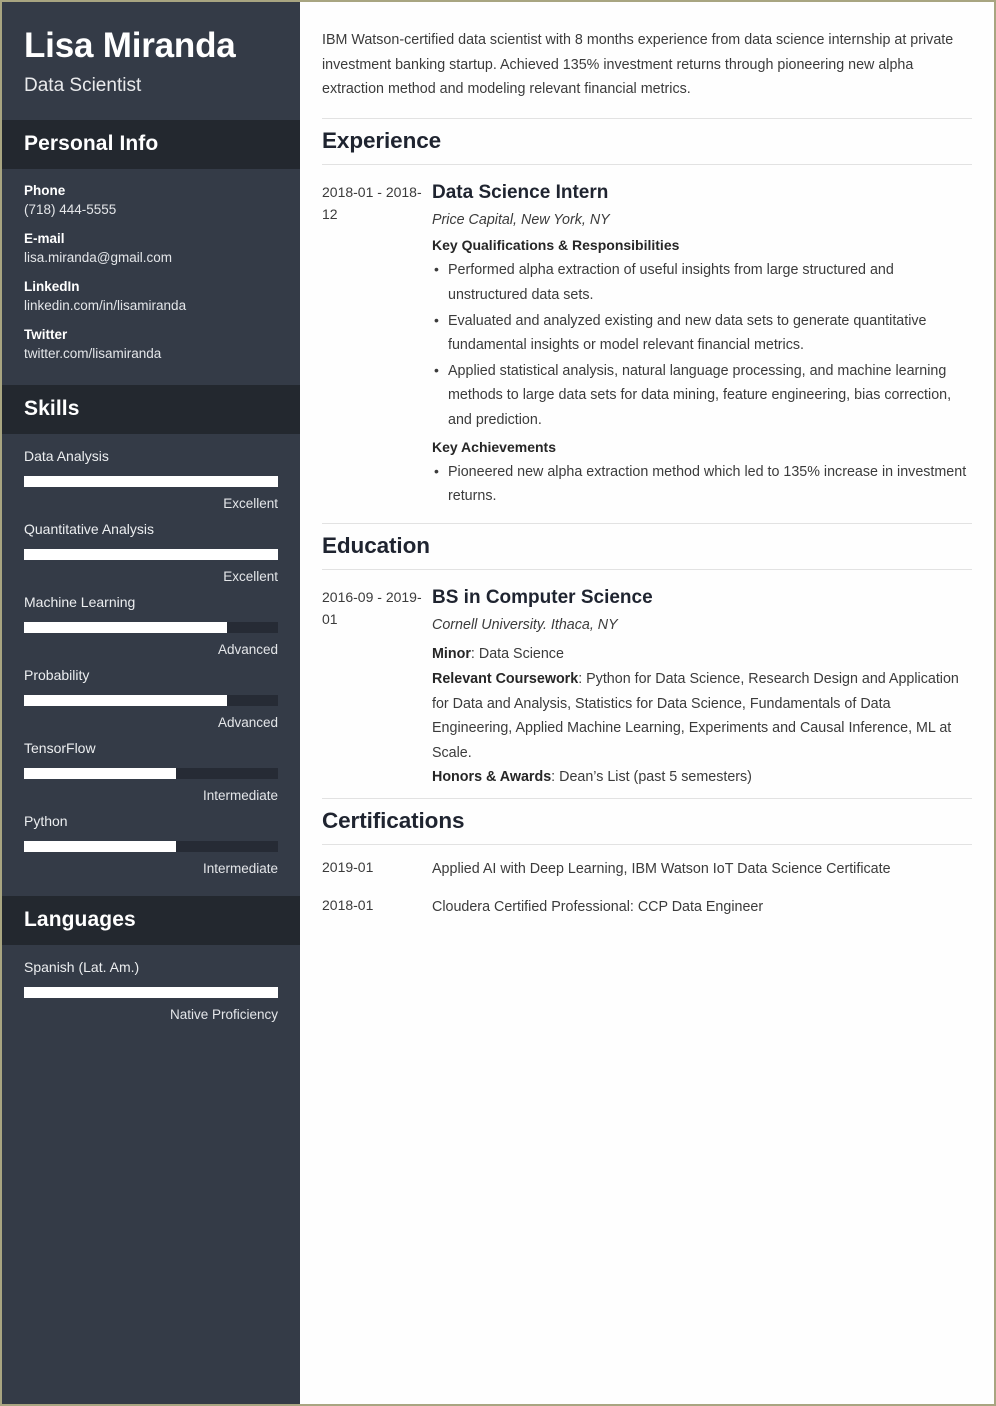  Describe the element at coordinates (83, 86) in the screenshot. I see `candidate-job-title: Data Scientist` at that location.